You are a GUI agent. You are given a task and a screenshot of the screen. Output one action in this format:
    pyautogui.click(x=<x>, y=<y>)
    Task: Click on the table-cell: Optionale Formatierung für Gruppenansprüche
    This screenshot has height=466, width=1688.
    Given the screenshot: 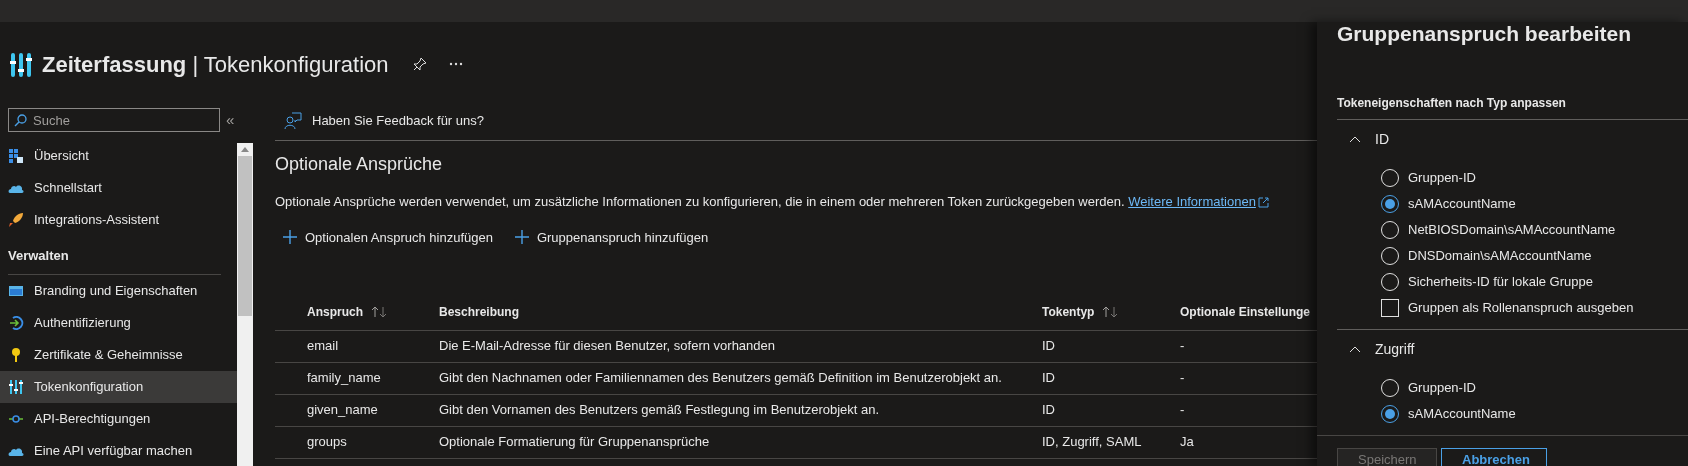 What is the action you would take?
    pyautogui.click(x=740, y=442)
    